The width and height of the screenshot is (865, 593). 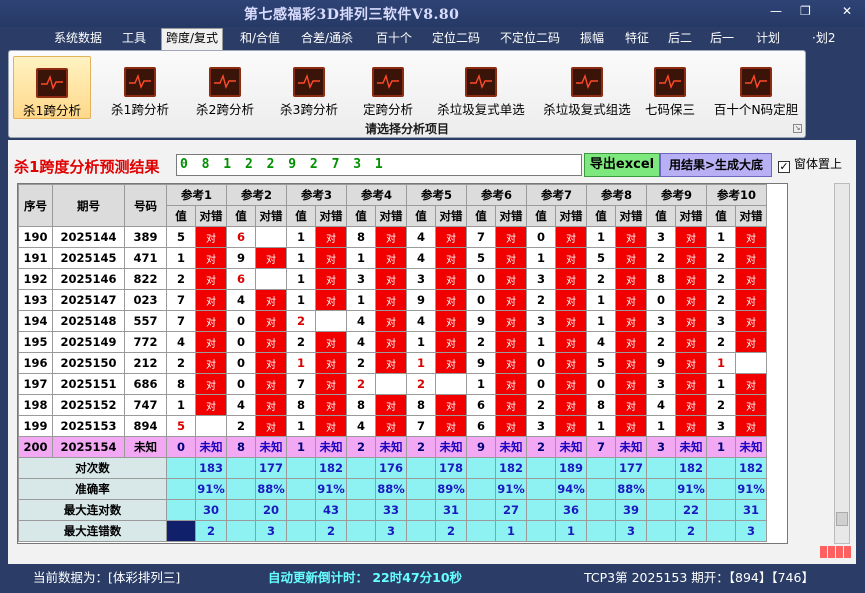 What do you see at coordinates (722, 39) in the screenshot?
I see `menu-item: 后一` at bounding box center [722, 39].